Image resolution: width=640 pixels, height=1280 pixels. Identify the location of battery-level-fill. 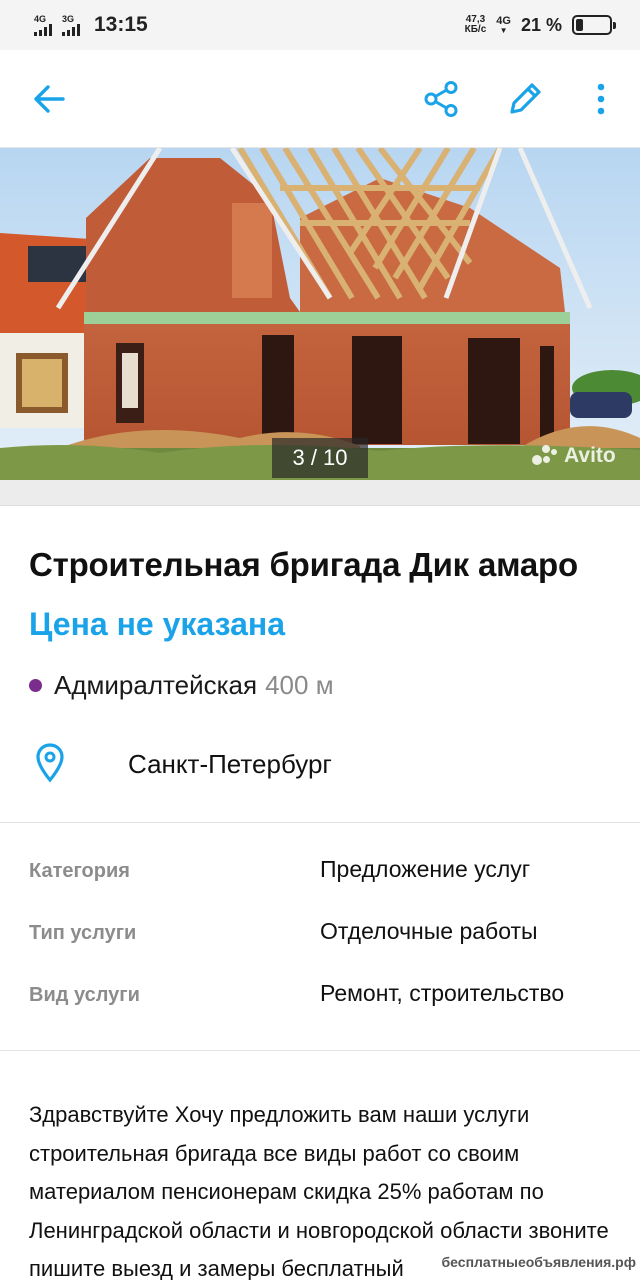
(579, 25).